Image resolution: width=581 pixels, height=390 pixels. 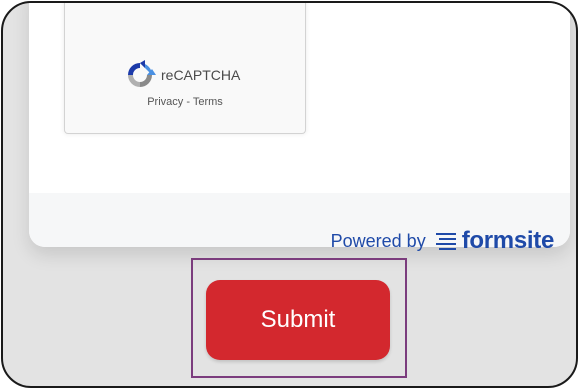 I want to click on recaptcha-widget: reCAPTCHA Privacy - Terms, so click(x=185, y=68).